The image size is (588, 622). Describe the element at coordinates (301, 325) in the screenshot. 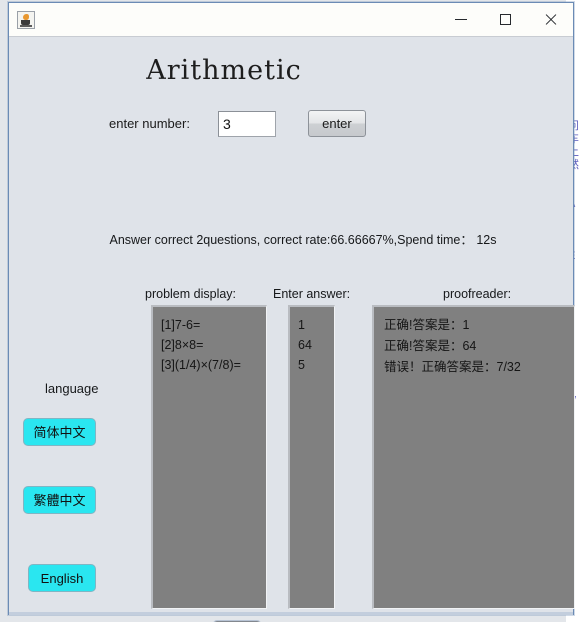

I see `answers-row: 1` at that location.